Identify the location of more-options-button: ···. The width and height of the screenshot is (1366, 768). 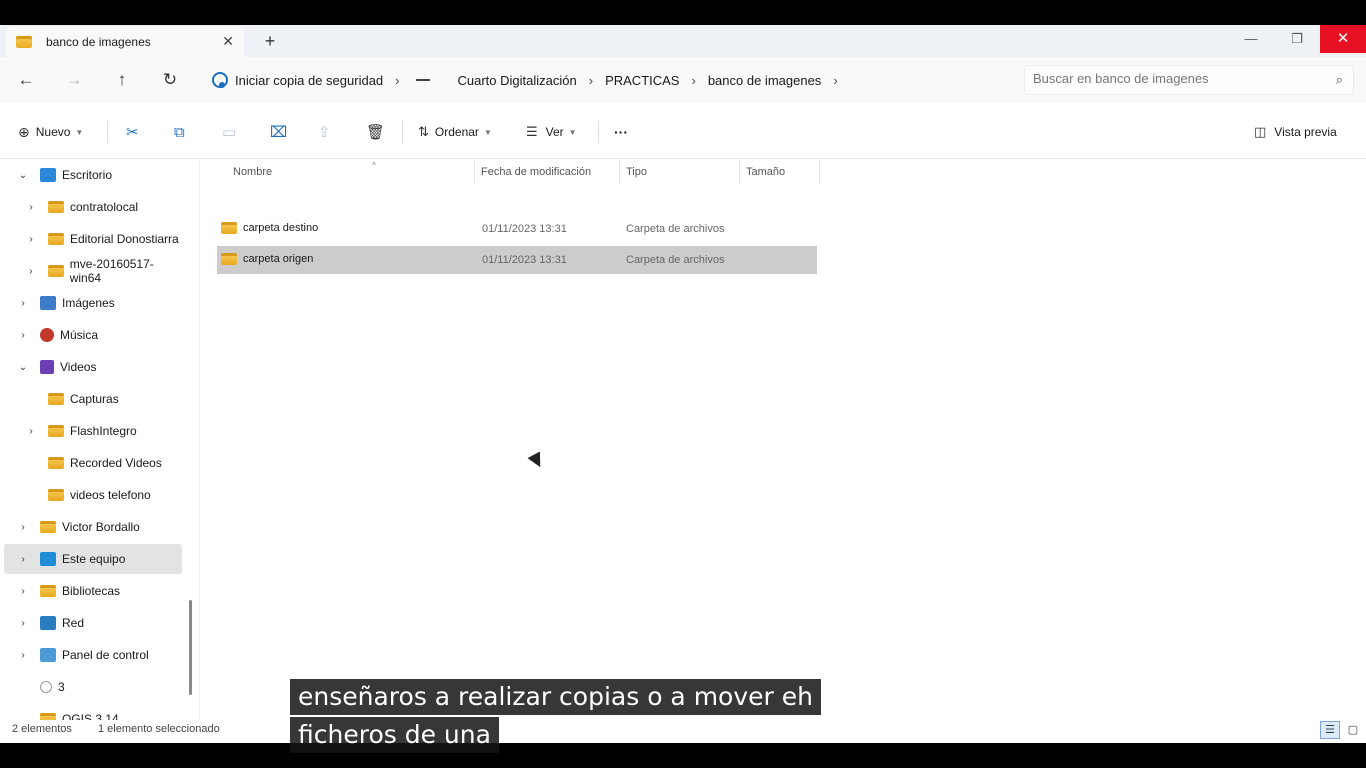
(621, 132).